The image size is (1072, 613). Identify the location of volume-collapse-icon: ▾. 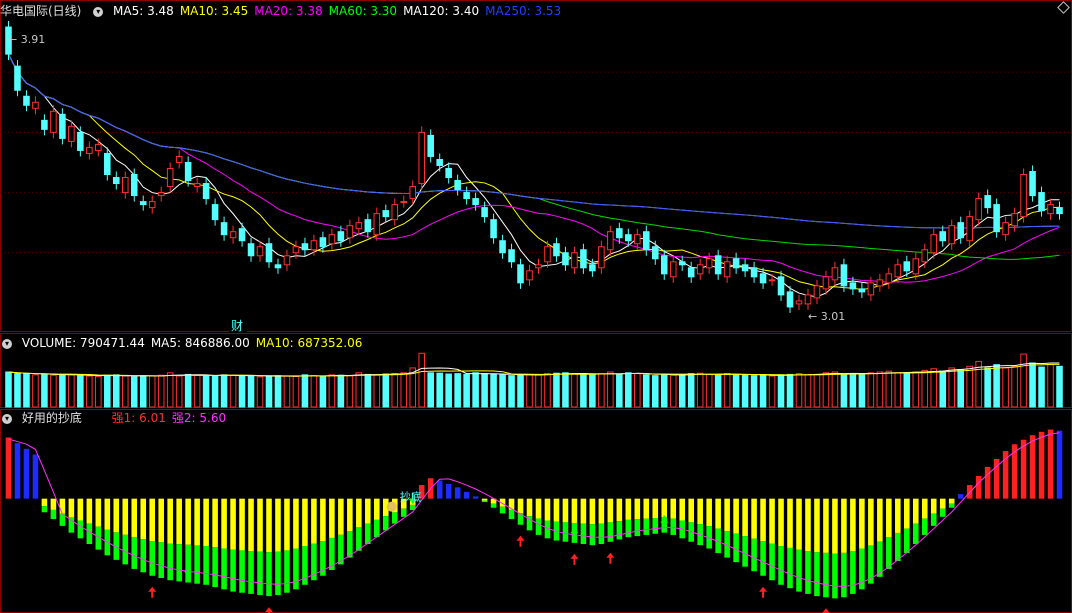
(7, 343).